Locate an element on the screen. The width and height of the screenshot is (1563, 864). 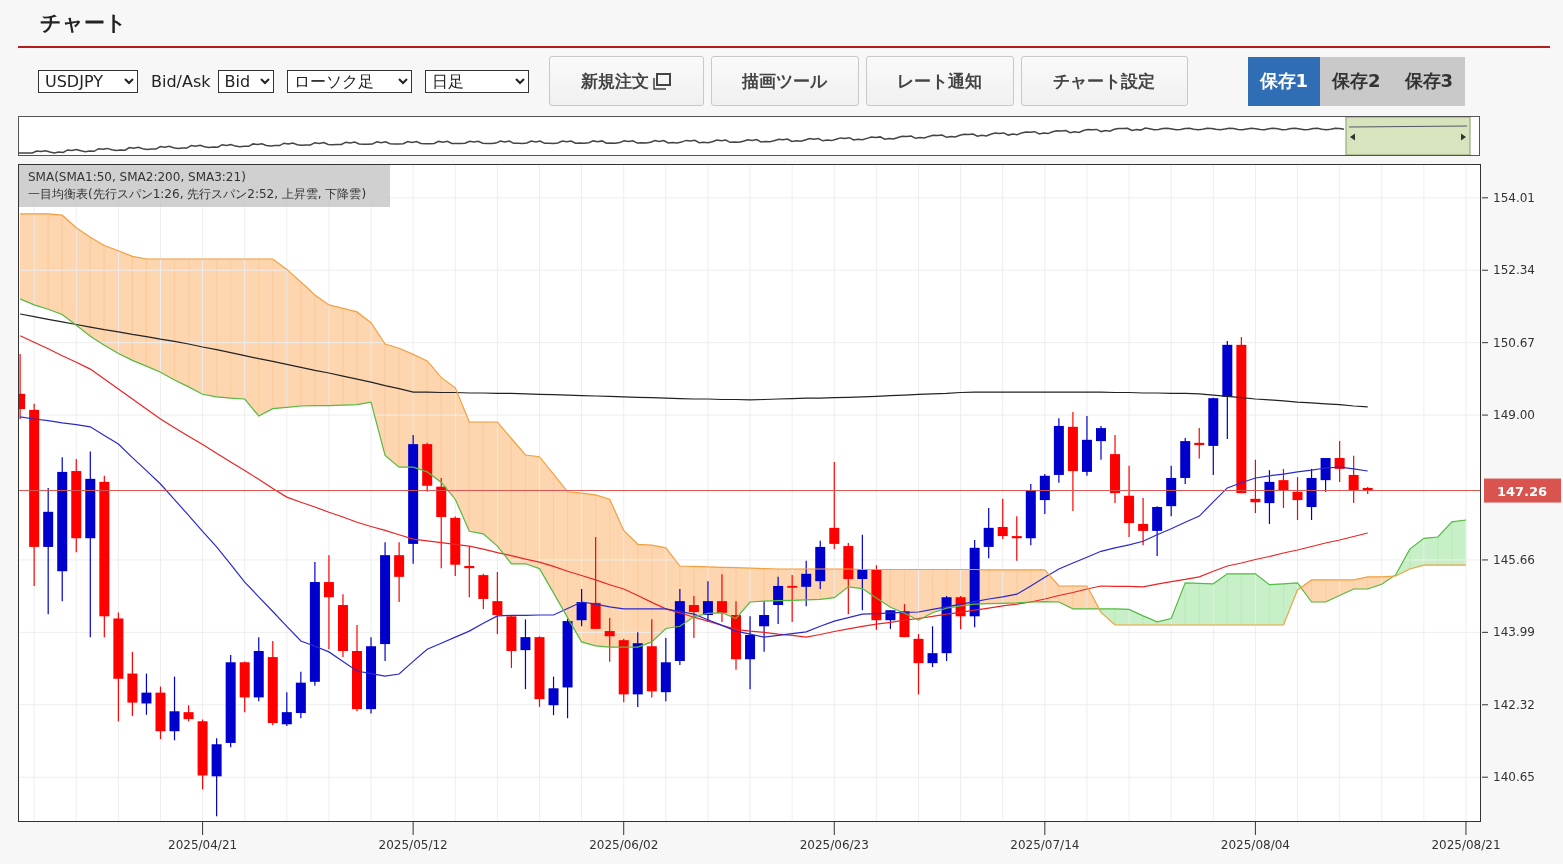
axis-label: 140.65 is located at coordinates (1514, 777).